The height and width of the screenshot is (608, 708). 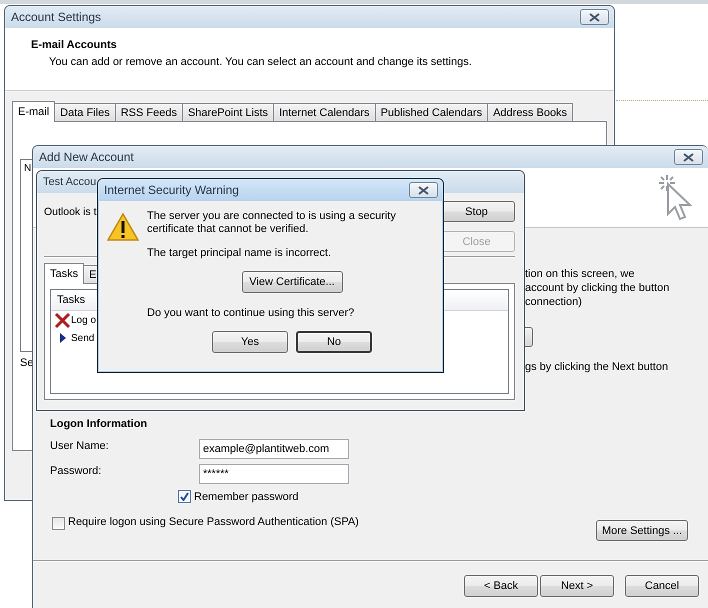 What do you see at coordinates (530, 112) in the screenshot?
I see `tab: Address Books` at bounding box center [530, 112].